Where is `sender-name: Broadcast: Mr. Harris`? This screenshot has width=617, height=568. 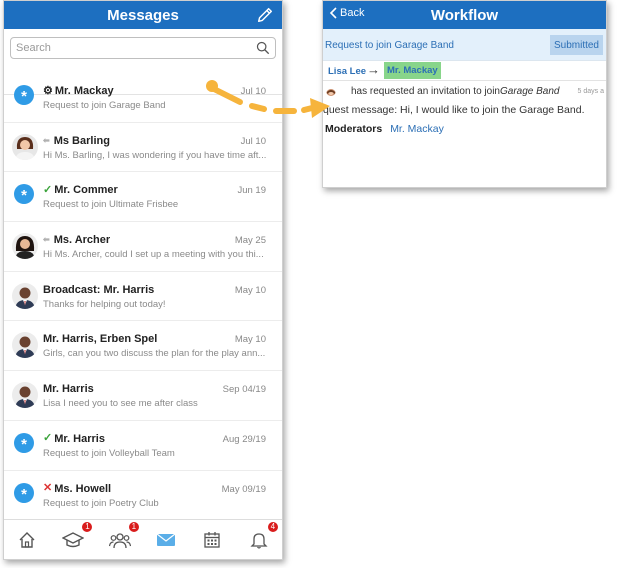
sender-name: Broadcast: Mr. Harris is located at coordinates (99, 289).